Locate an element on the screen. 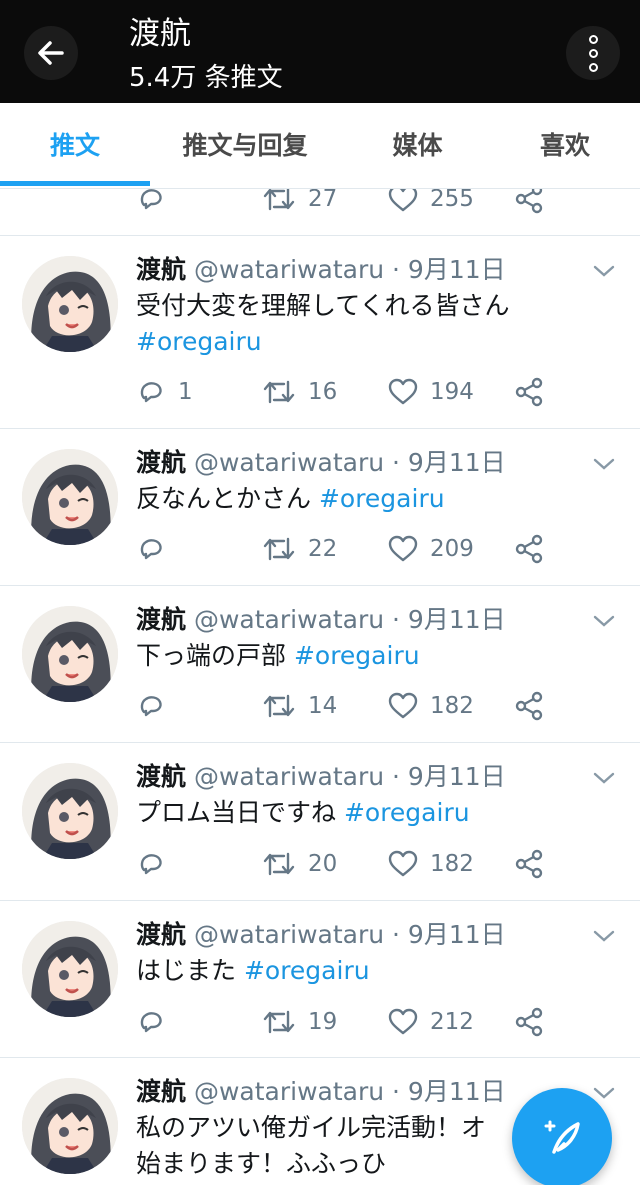 This screenshot has height=1185, width=640. reply-button: 1 is located at coordinates (165, 392).